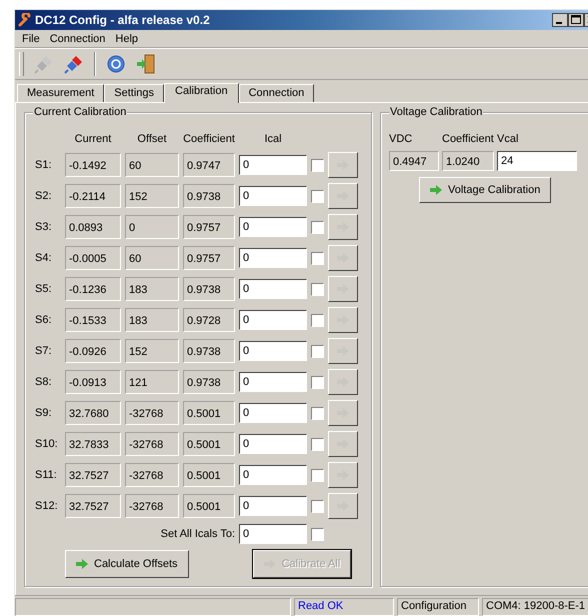 The height and width of the screenshot is (616, 588). I want to click on row-label: S1:, so click(44, 165).